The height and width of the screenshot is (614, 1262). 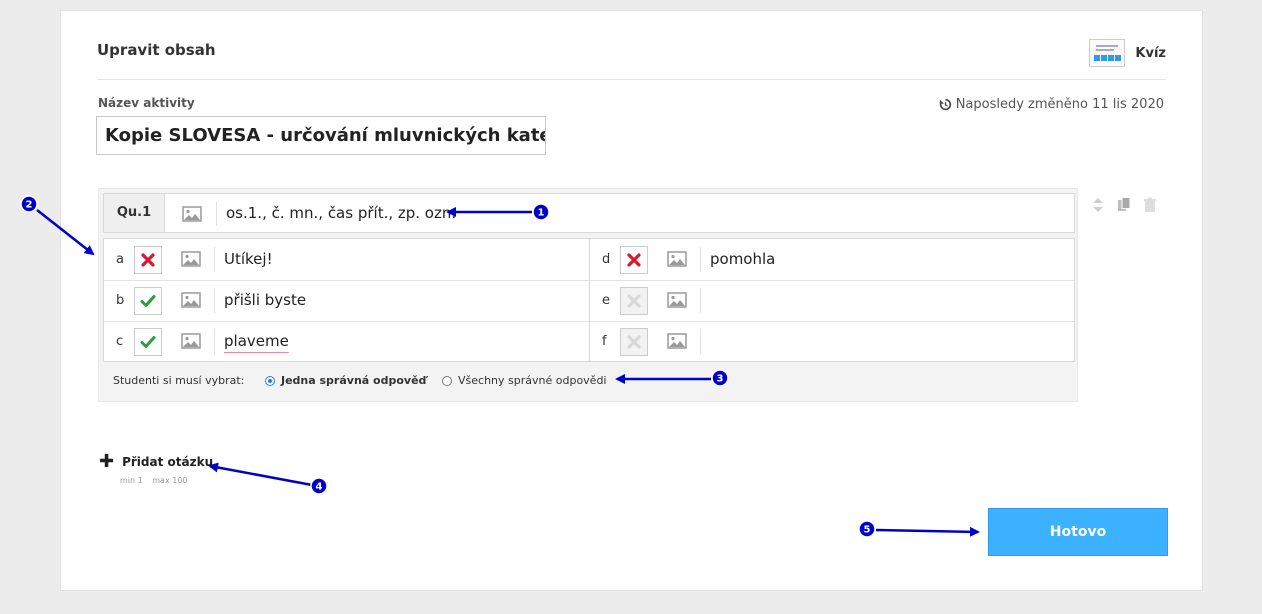 I want to click on reorder-arrows-icon, so click(x=1098, y=205).